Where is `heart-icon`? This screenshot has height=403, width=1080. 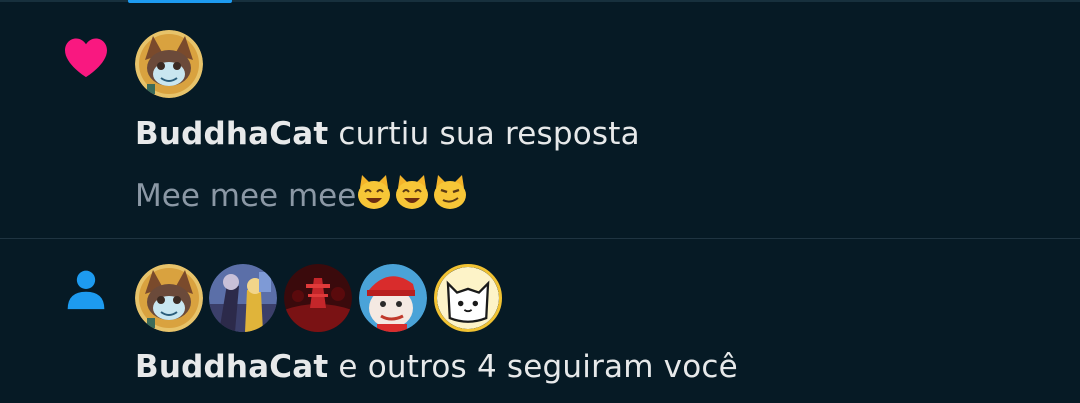
heart-icon is located at coordinates (86, 58).